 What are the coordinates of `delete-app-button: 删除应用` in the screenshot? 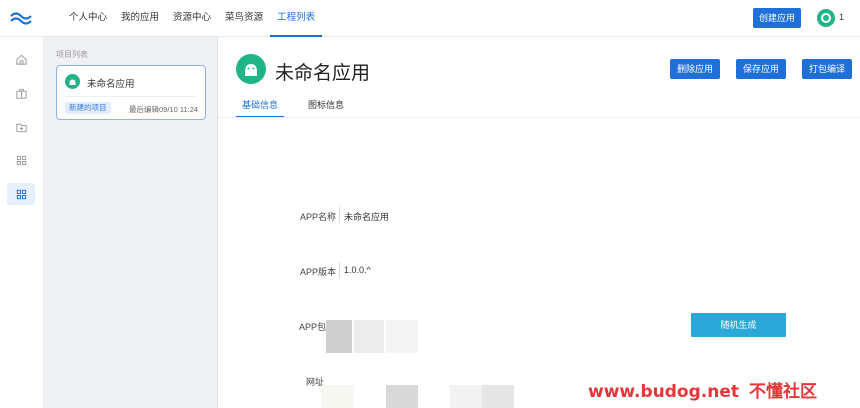 It's located at (695, 69).